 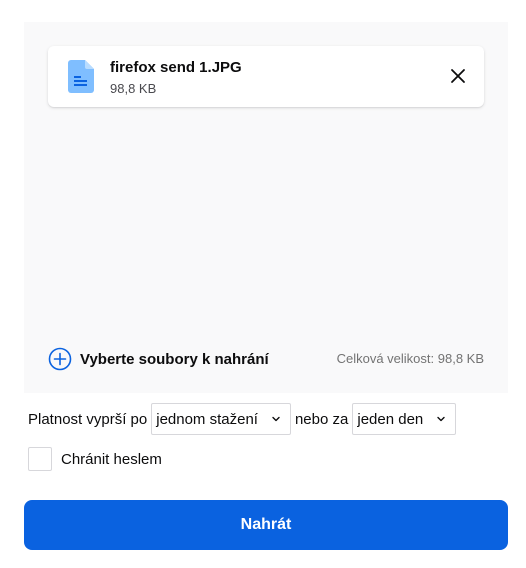 I want to click on file-name: firefox send 1.JPG, so click(x=176, y=67).